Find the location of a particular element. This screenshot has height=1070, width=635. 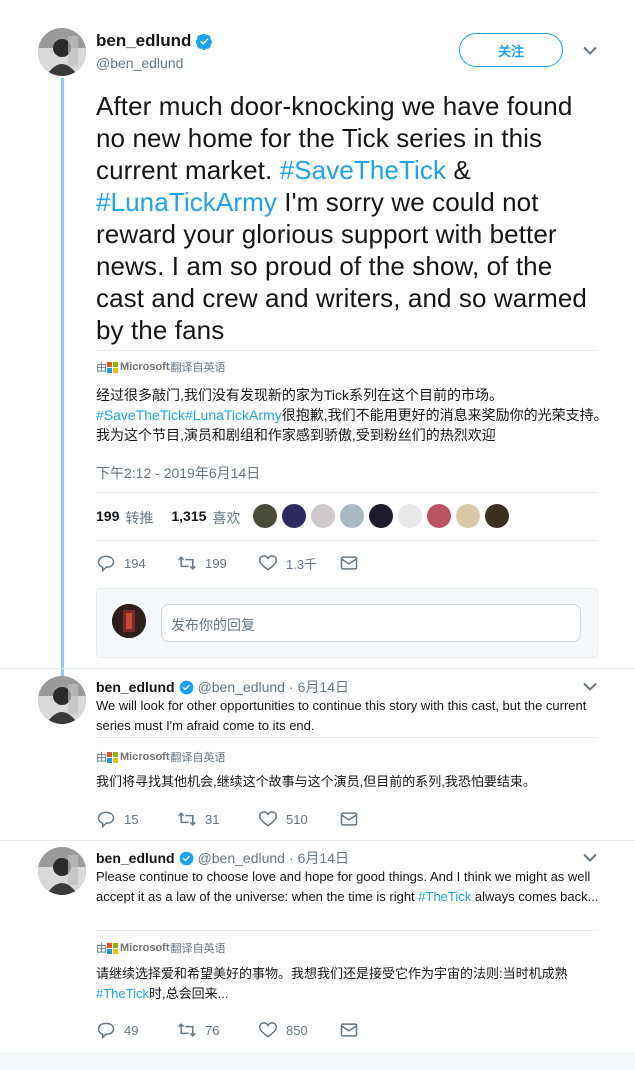

reply-actions: 15 31 510 is located at coordinates (227, 819).